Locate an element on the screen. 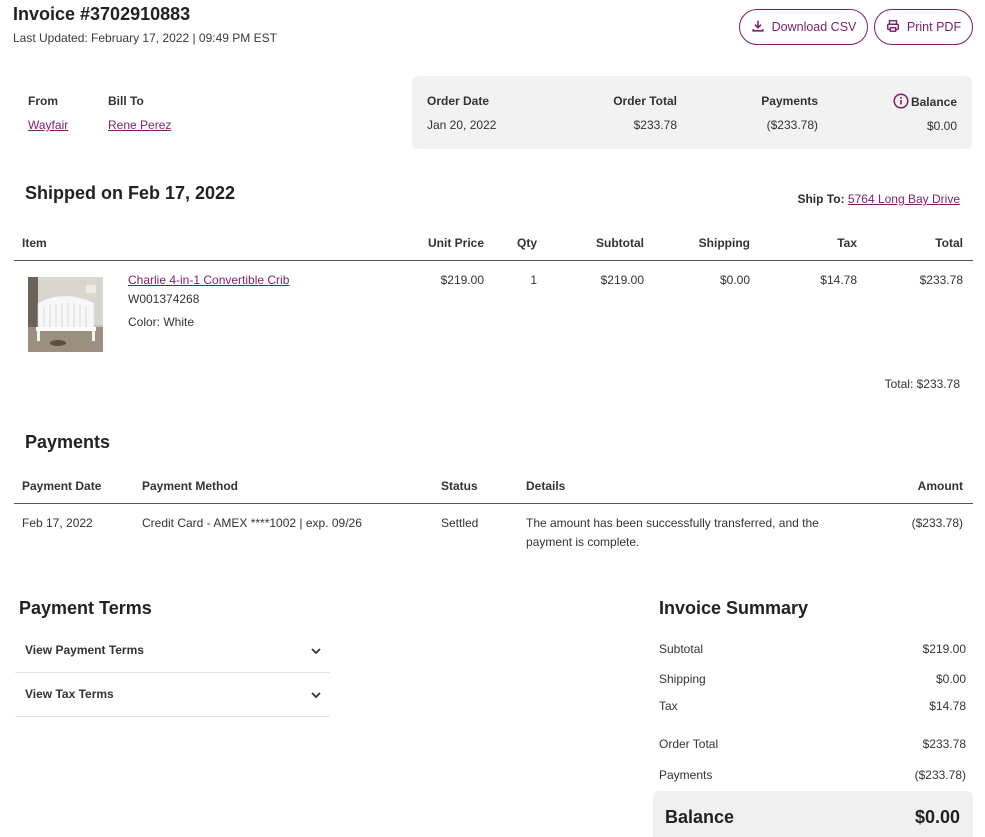 Image resolution: width=985 pixels, height=837 pixels. col-amount: Amount is located at coordinates (940, 486).